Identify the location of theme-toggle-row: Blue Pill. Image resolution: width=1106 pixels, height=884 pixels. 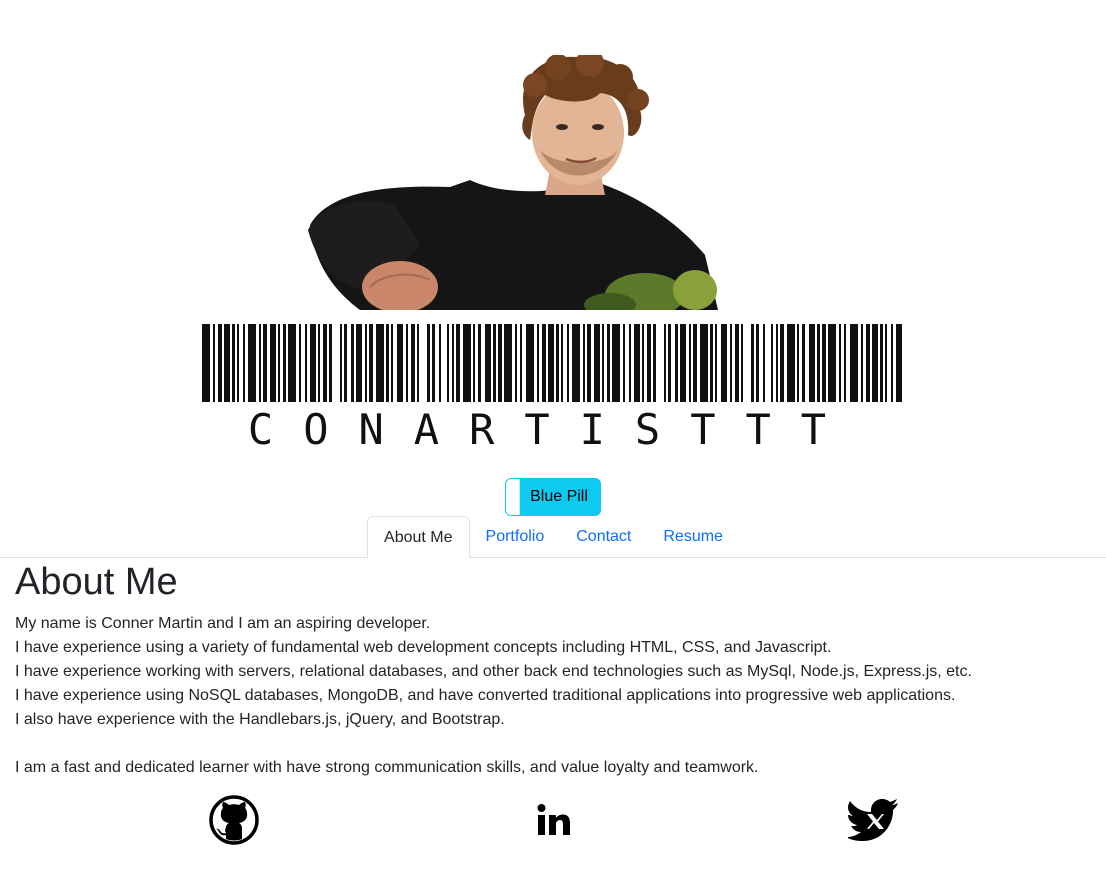
(553, 497).